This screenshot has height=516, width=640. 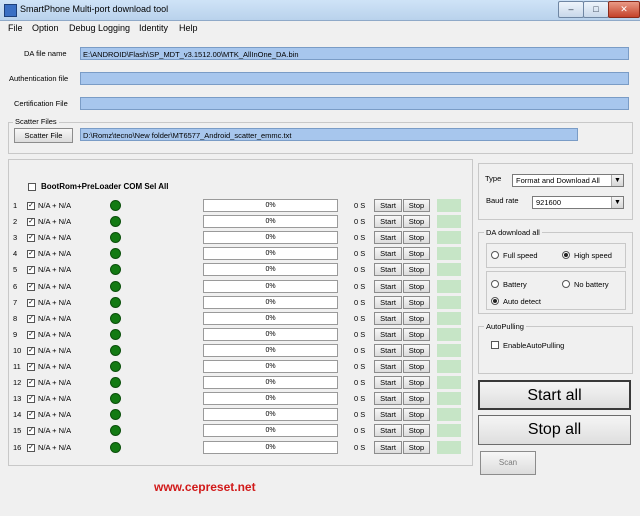 What do you see at coordinates (99, 28) in the screenshot?
I see `menu-debug-logging: Debug Logging` at bounding box center [99, 28].